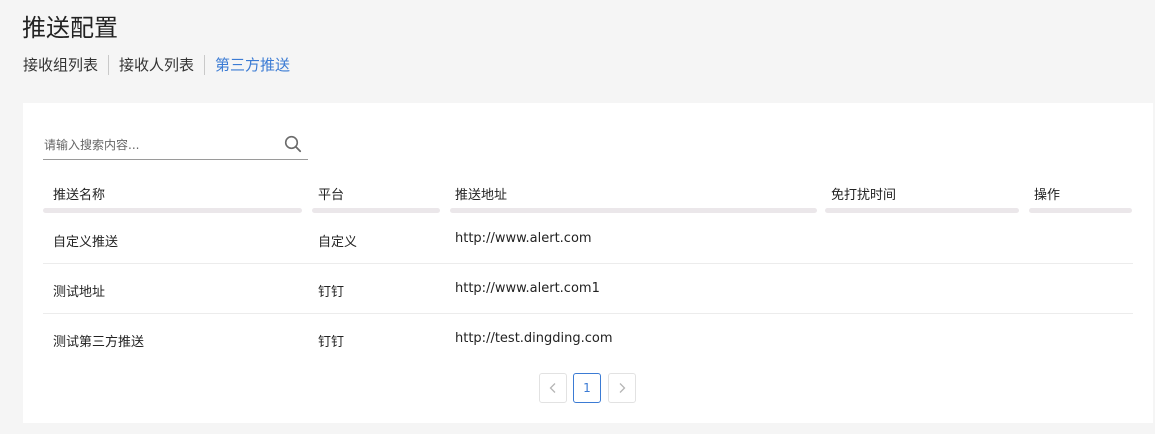  I want to click on cell-name: 测试地址, so click(79, 292).